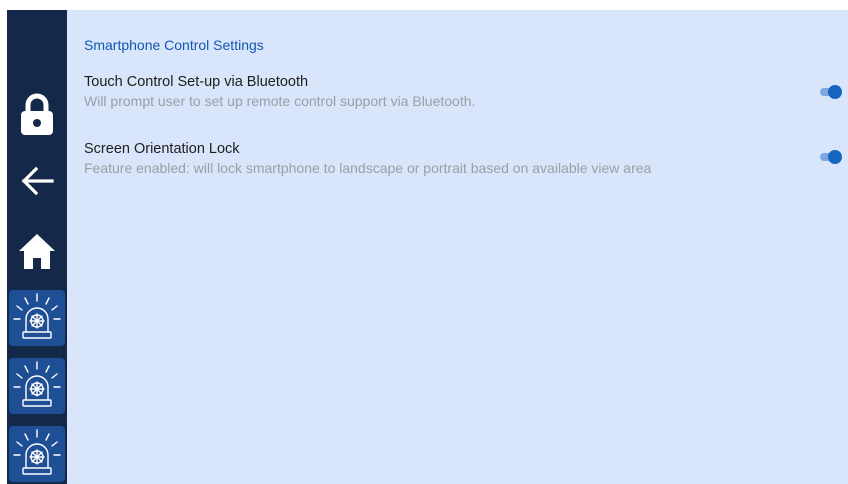 This screenshot has height=484, width=848. What do you see at coordinates (162, 149) in the screenshot?
I see `setting-title: Screen Orientation Lock` at bounding box center [162, 149].